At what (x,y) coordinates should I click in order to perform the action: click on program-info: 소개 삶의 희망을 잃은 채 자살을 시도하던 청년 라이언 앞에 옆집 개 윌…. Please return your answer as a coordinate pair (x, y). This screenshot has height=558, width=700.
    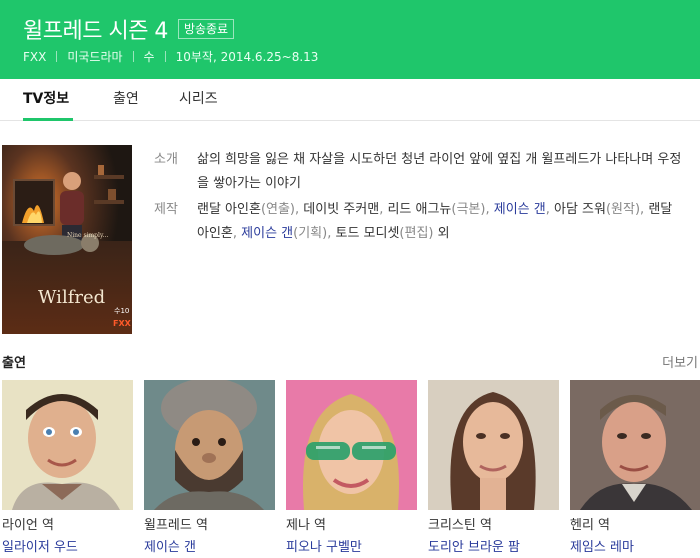
    Looking at the image, I should click on (419, 197).